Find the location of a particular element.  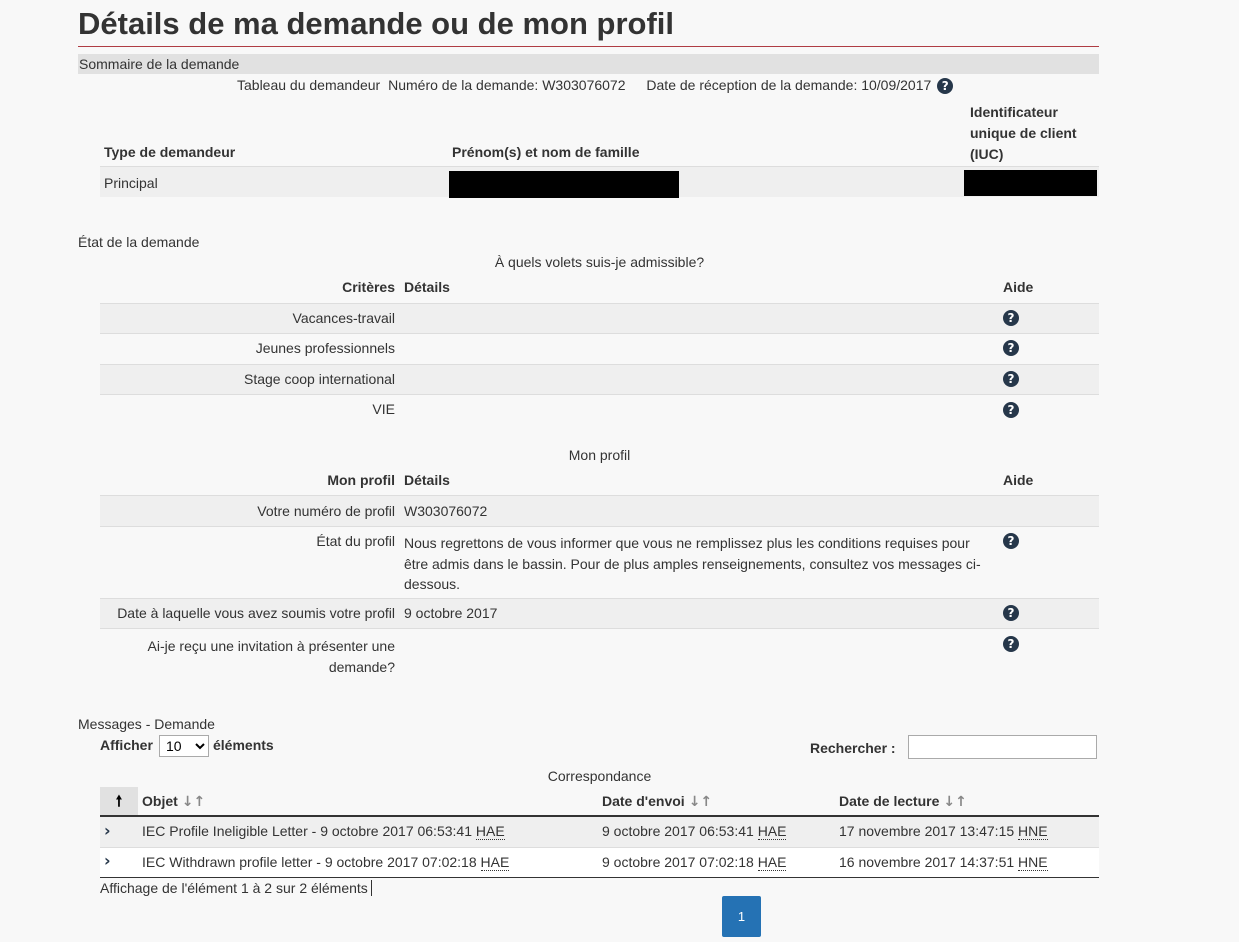

criteria-label: VIE is located at coordinates (383, 409).